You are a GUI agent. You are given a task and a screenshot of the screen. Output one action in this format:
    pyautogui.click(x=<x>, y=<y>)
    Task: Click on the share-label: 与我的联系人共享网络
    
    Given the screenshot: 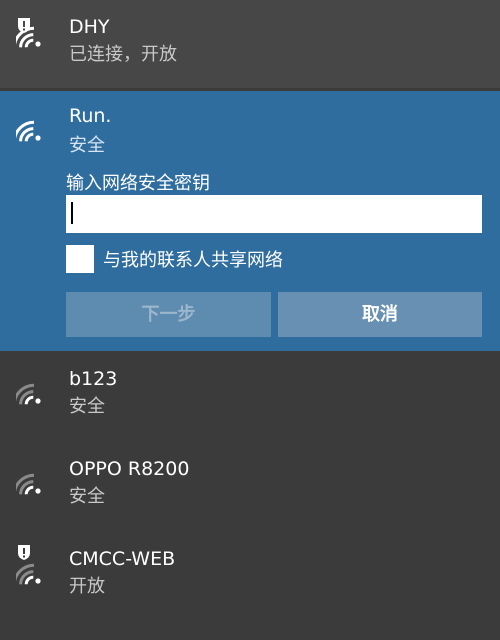 What is the action you would take?
    pyautogui.click(x=193, y=260)
    